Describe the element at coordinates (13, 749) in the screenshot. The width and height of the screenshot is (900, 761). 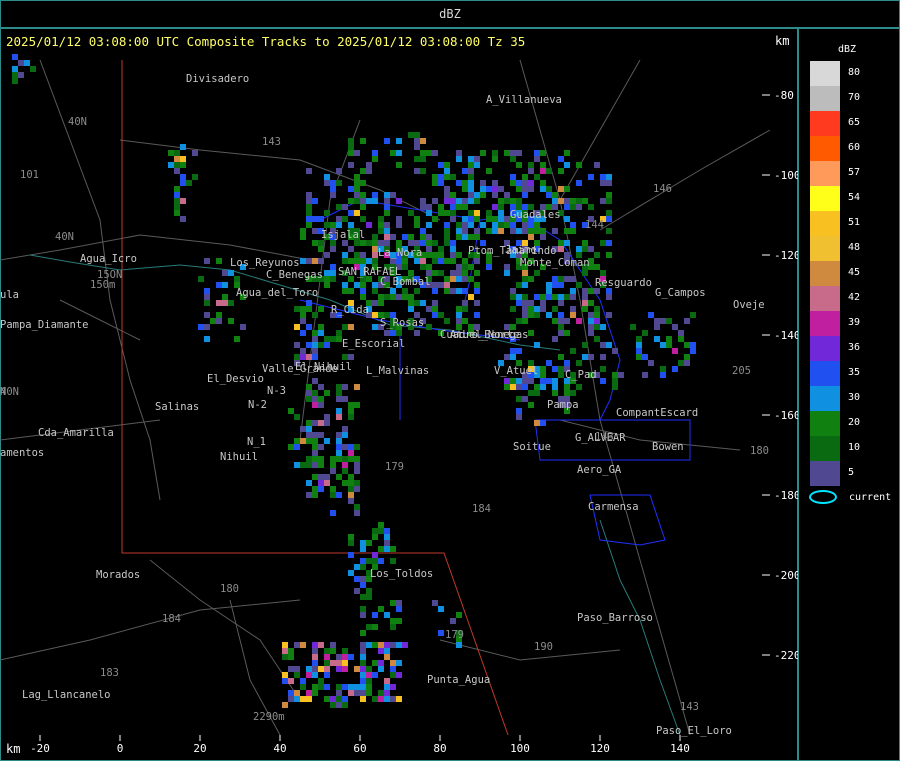
I see `km-unit-bottom: km` at that location.